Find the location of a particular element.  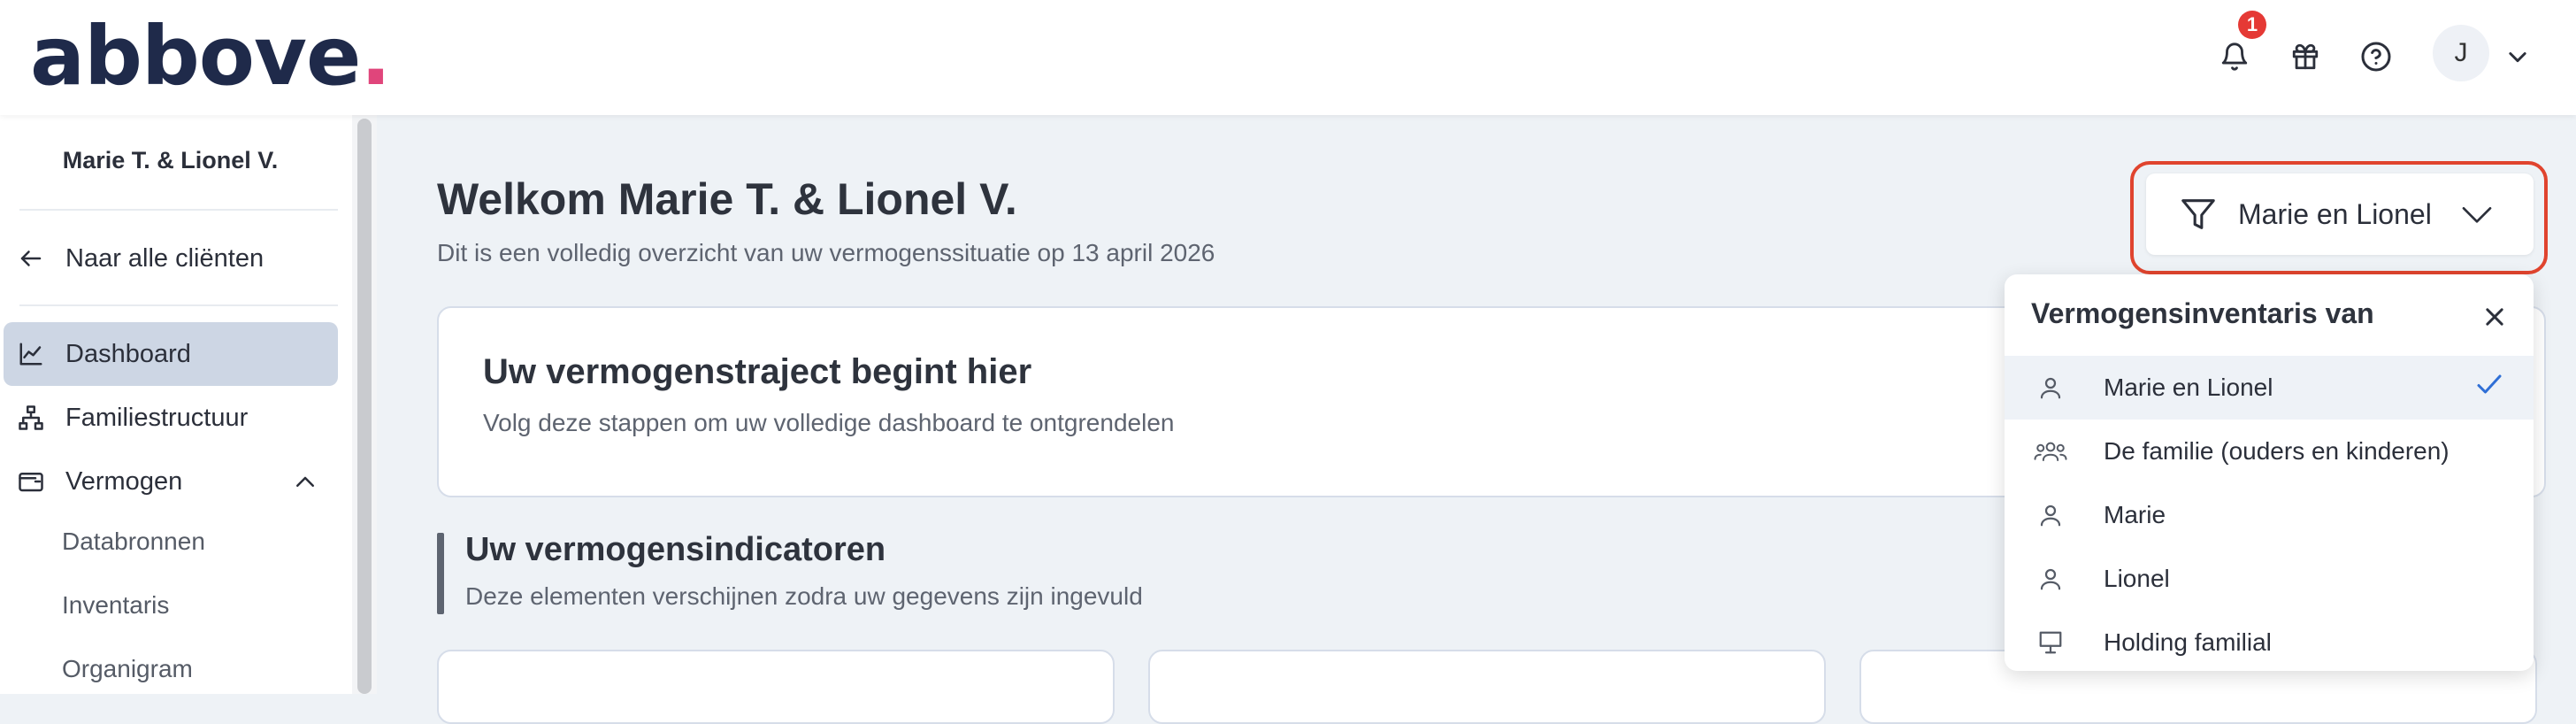

dropdown-option-familie: De familie (ouders en kinderen) is located at coordinates (2269, 451).